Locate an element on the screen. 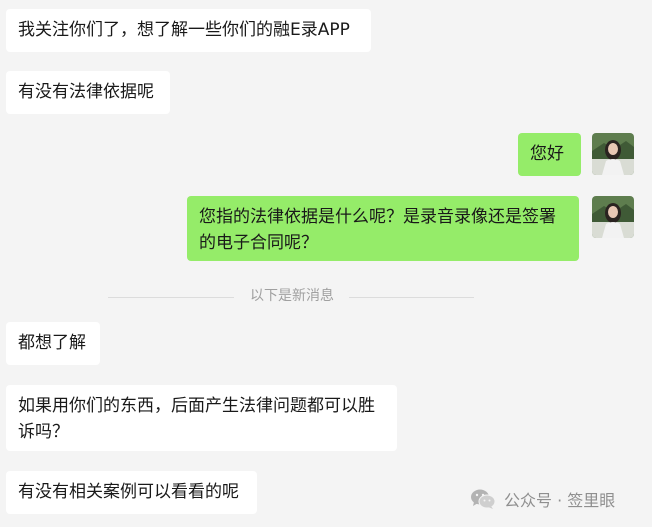  message-bubble-incoming: 都想了解 is located at coordinates (53, 343).